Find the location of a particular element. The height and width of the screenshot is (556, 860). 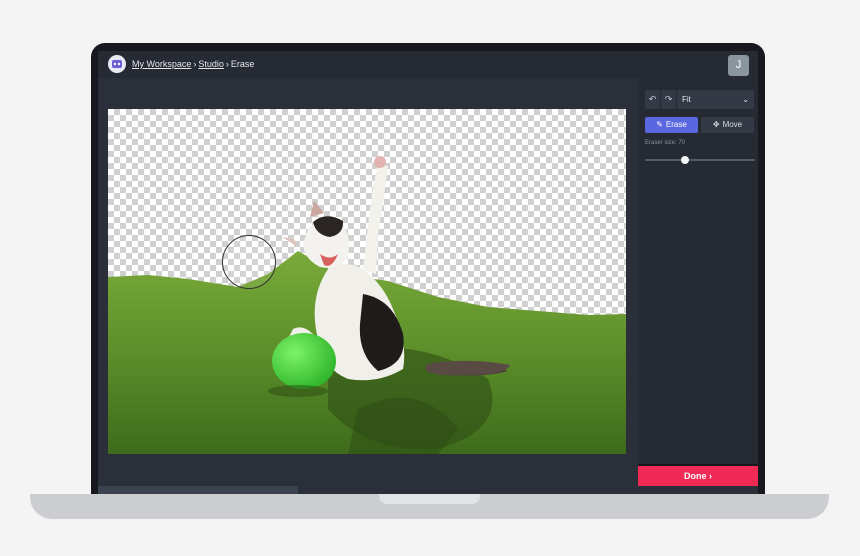

breadcrumb-studio-link: Studio is located at coordinates (211, 64).